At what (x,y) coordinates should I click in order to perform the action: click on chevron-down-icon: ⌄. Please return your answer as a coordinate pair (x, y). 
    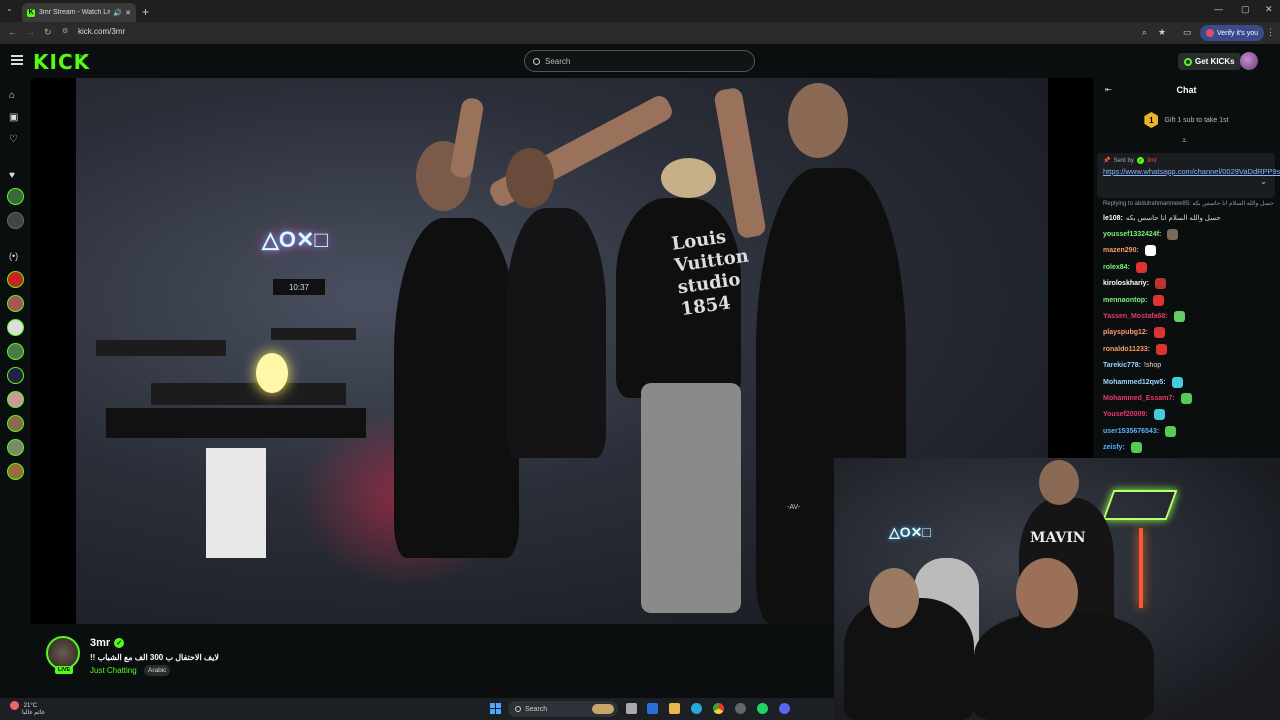
    Looking at the image, I should click on (1263, 181).